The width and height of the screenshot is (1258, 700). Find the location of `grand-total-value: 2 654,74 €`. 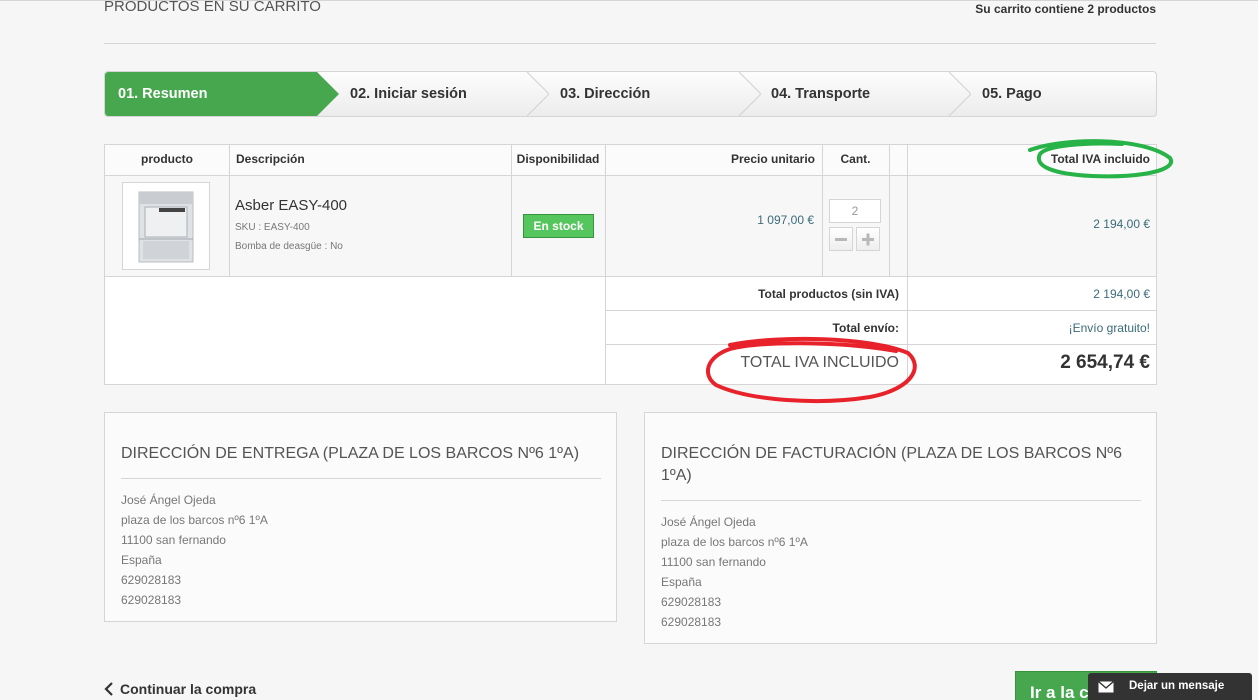

grand-total-value: 2 654,74 € is located at coordinates (1105, 362).